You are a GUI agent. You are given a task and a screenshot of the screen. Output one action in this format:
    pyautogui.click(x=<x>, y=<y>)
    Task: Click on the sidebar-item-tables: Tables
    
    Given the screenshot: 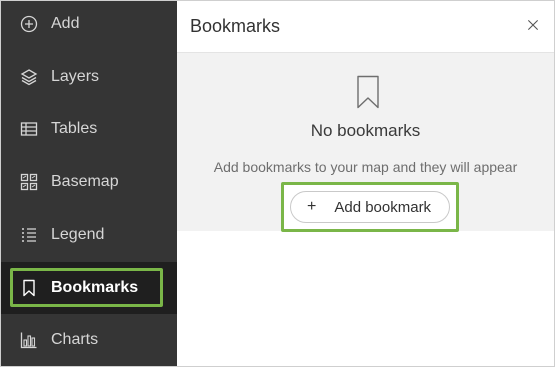 What is the action you would take?
    pyautogui.click(x=89, y=129)
    